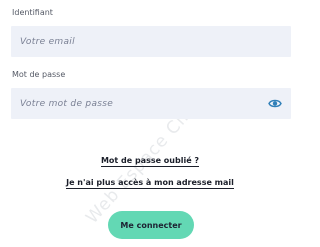 This screenshot has height=247, width=320. I want to click on forgot-password-label: Mot de passe oublié ?, so click(150, 161).